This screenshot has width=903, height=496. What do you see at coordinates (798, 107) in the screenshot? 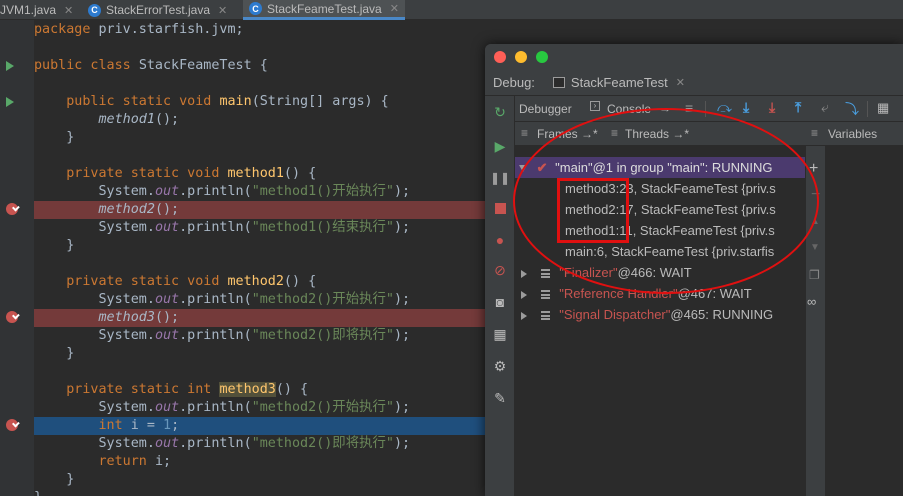
I see `step-out-icon: ⤒` at bounding box center [798, 107].